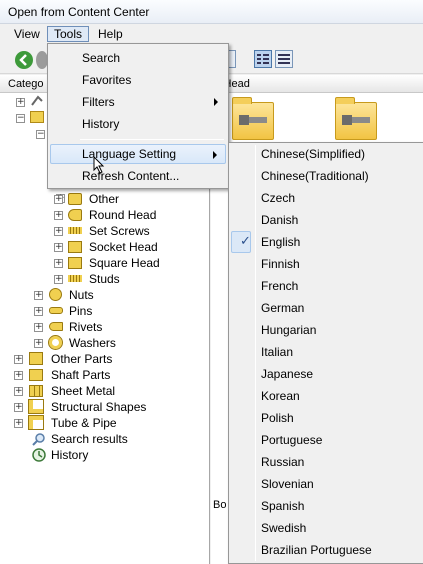  I want to click on language-option: Chinese(Simplified), so click(326, 154).